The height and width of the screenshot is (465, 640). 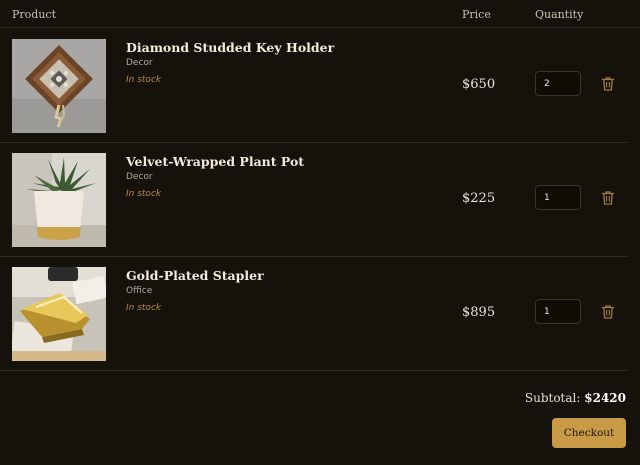 What do you see at coordinates (559, 14) in the screenshot?
I see `quantity-column-header: Quantity` at bounding box center [559, 14].